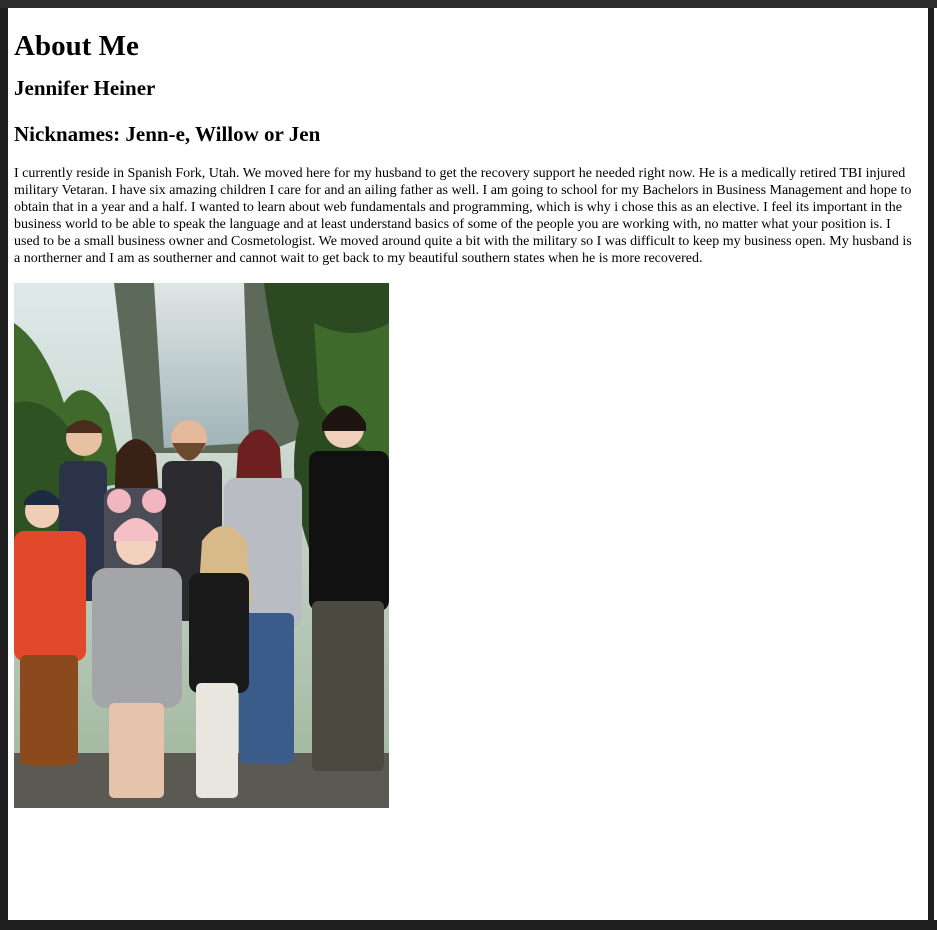 The image size is (937, 930). I want to click on status-bar, so click(468, 925).